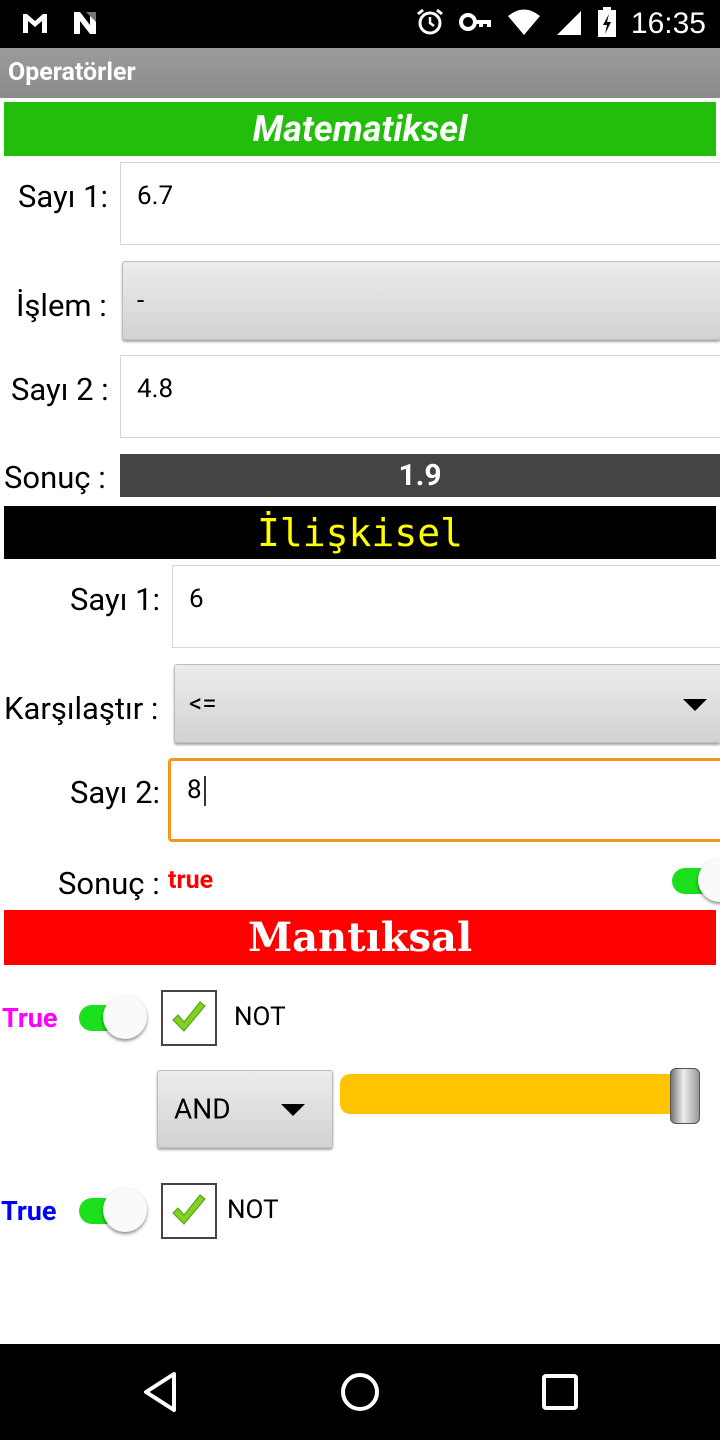 The width and height of the screenshot is (720, 1440). I want to click on logical-row2-value: True, so click(29, 1211).